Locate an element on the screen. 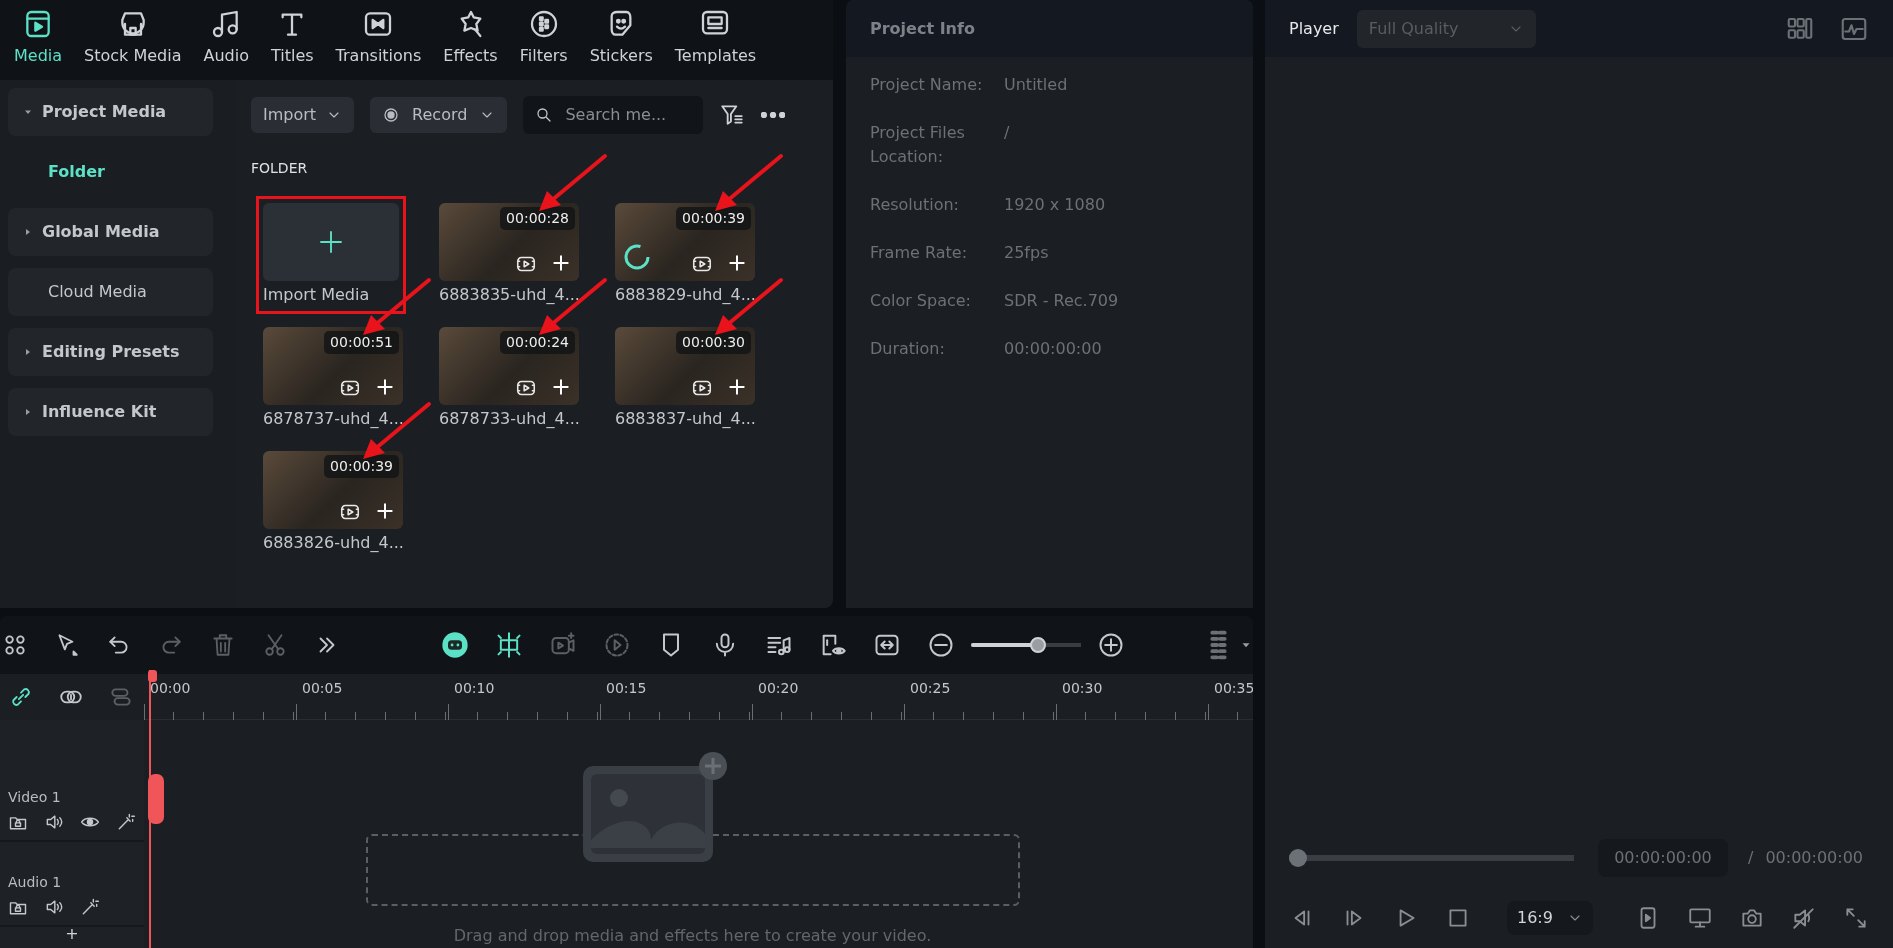  sidebar-subitem: Folder is located at coordinates (121, 172).